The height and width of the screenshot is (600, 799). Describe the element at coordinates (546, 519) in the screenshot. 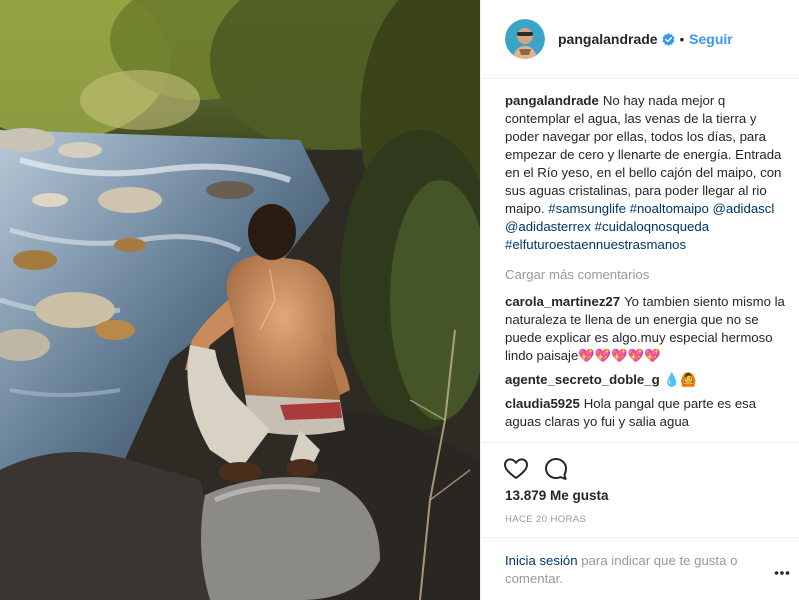

I see `post-timestamp: HACE 20 HORAS` at that location.